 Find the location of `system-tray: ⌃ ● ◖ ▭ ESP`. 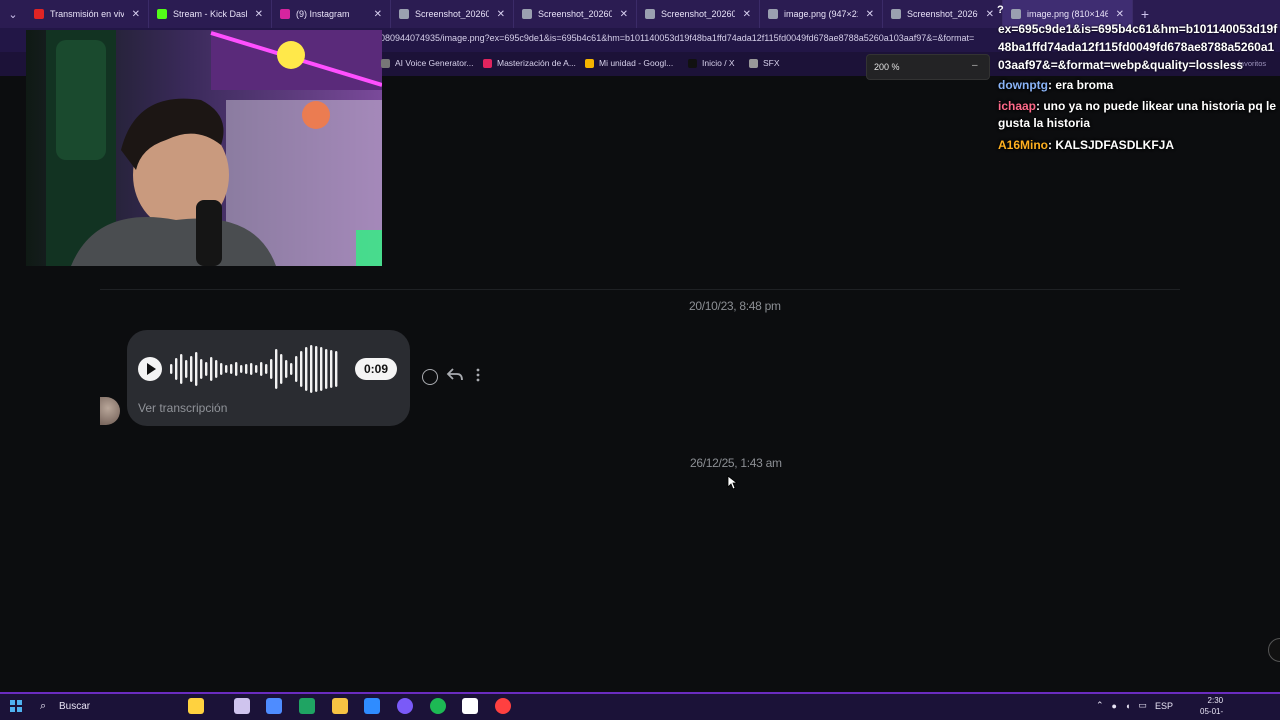

system-tray: ⌃ ● ◖ ▭ ESP is located at coordinates (1134, 705).